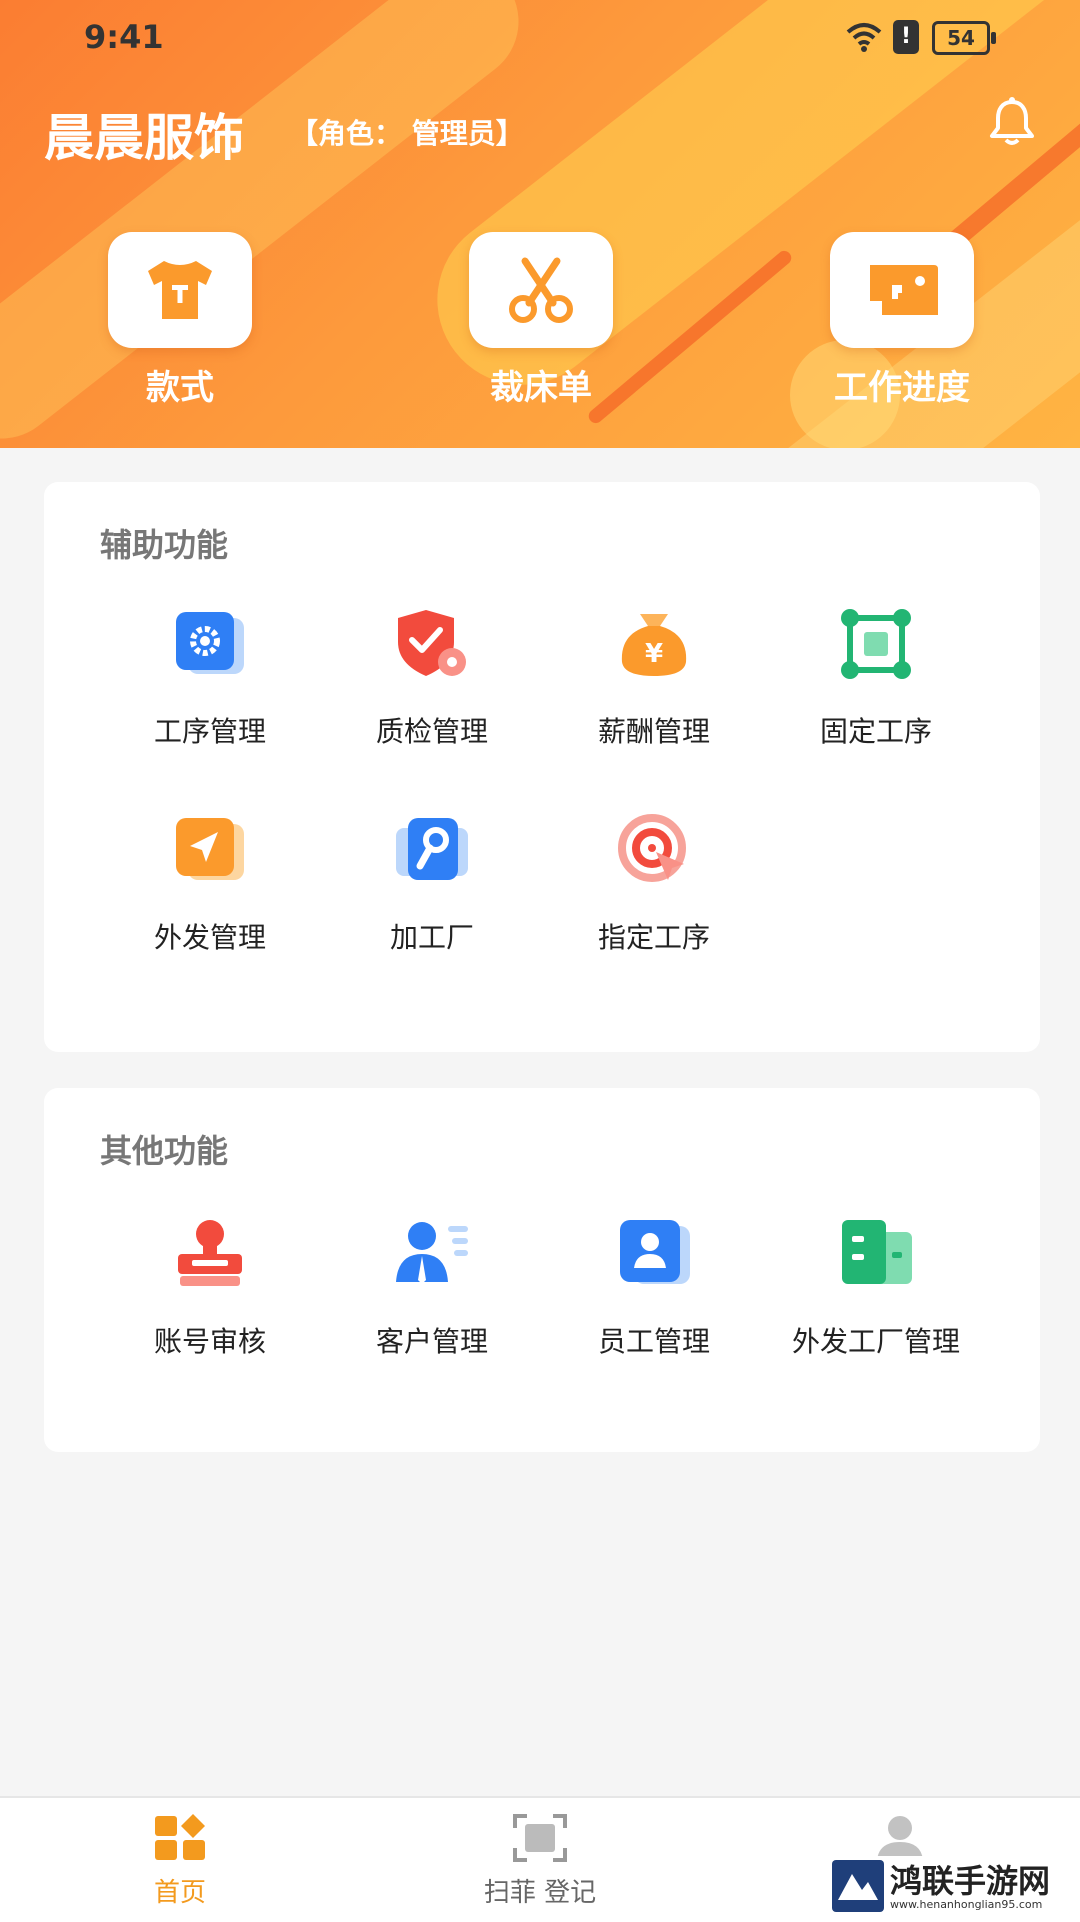  What do you see at coordinates (209, 731) in the screenshot?
I see `item-label: 工序管理` at bounding box center [209, 731].